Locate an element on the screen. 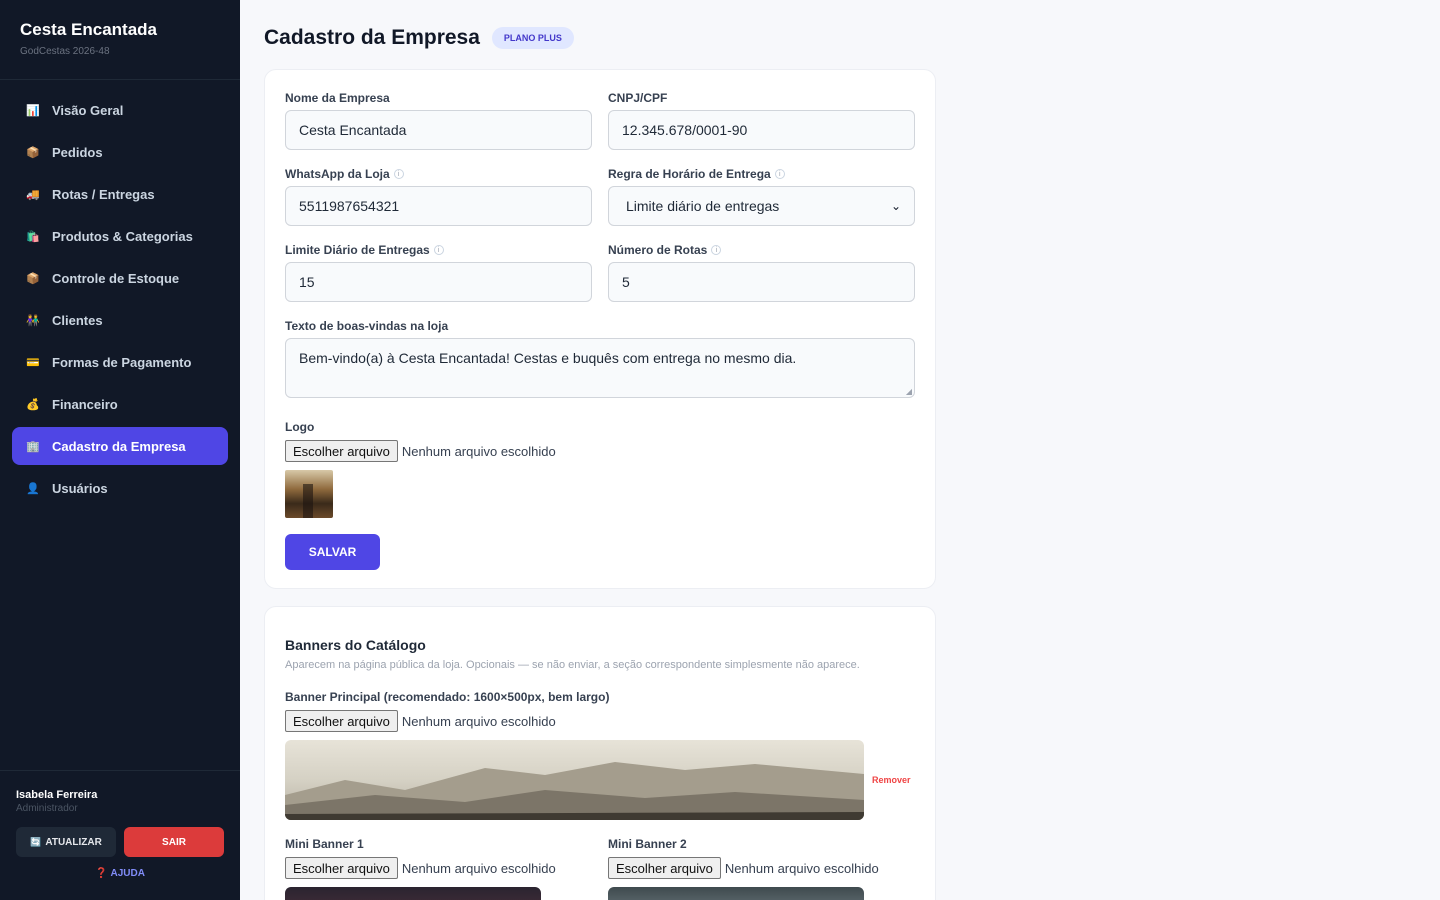 The width and height of the screenshot is (1440, 900). user-icon: 👤 is located at coordinates (33, 488).